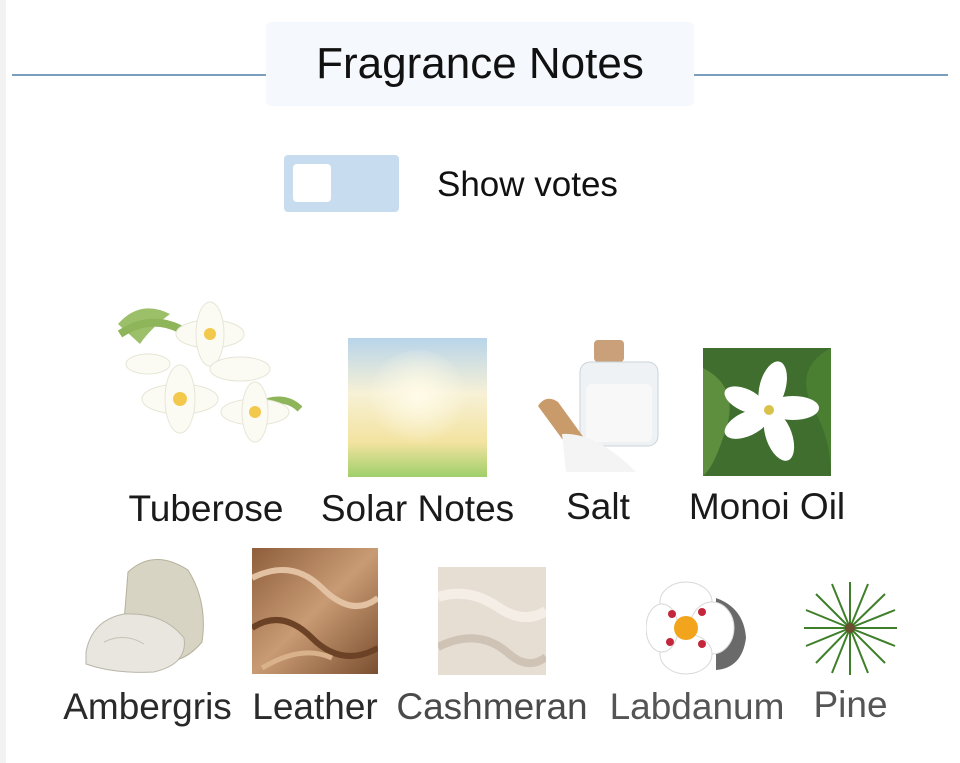 Image resolution: width=960 pixels, height=763 pixels. What do you see at coordinates (598, 406) in the screenshot?
I see `salt-icon` at bounding box center [598, 406].